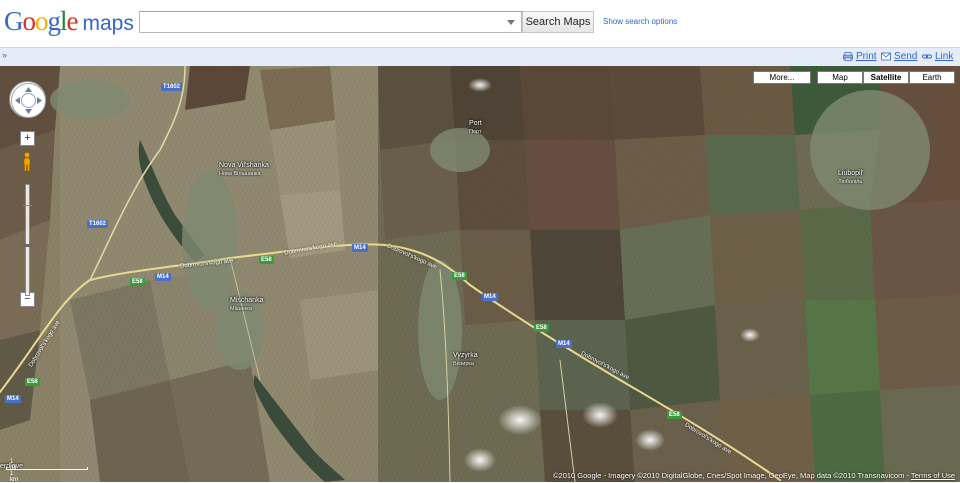 This screenshot has height=483, width=960. I want to click on zoom-slider-thumb, so click(27, 245).